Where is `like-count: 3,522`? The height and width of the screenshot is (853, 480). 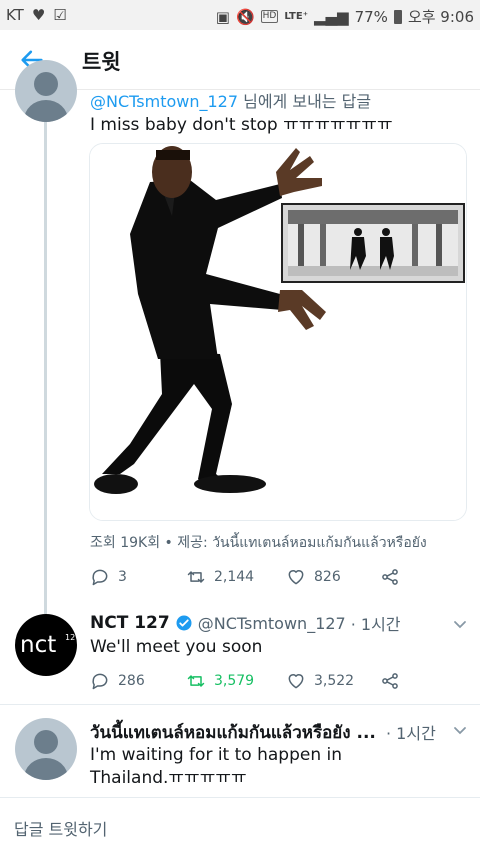
like-count: 3,522 is located at coordinates (334, 681).